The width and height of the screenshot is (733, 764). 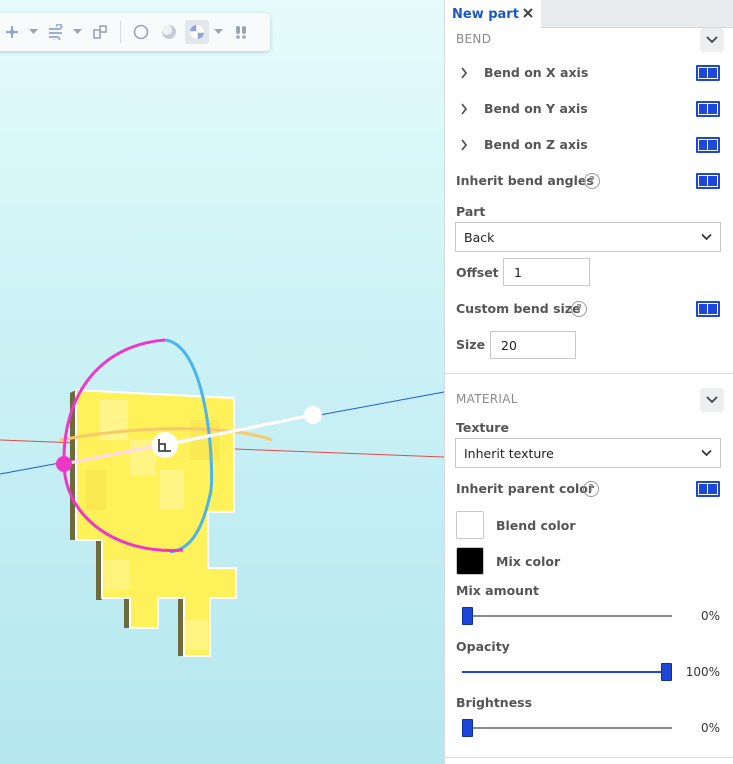 I want to click on opacity-slider-thumb, so click(x=666, y=672).